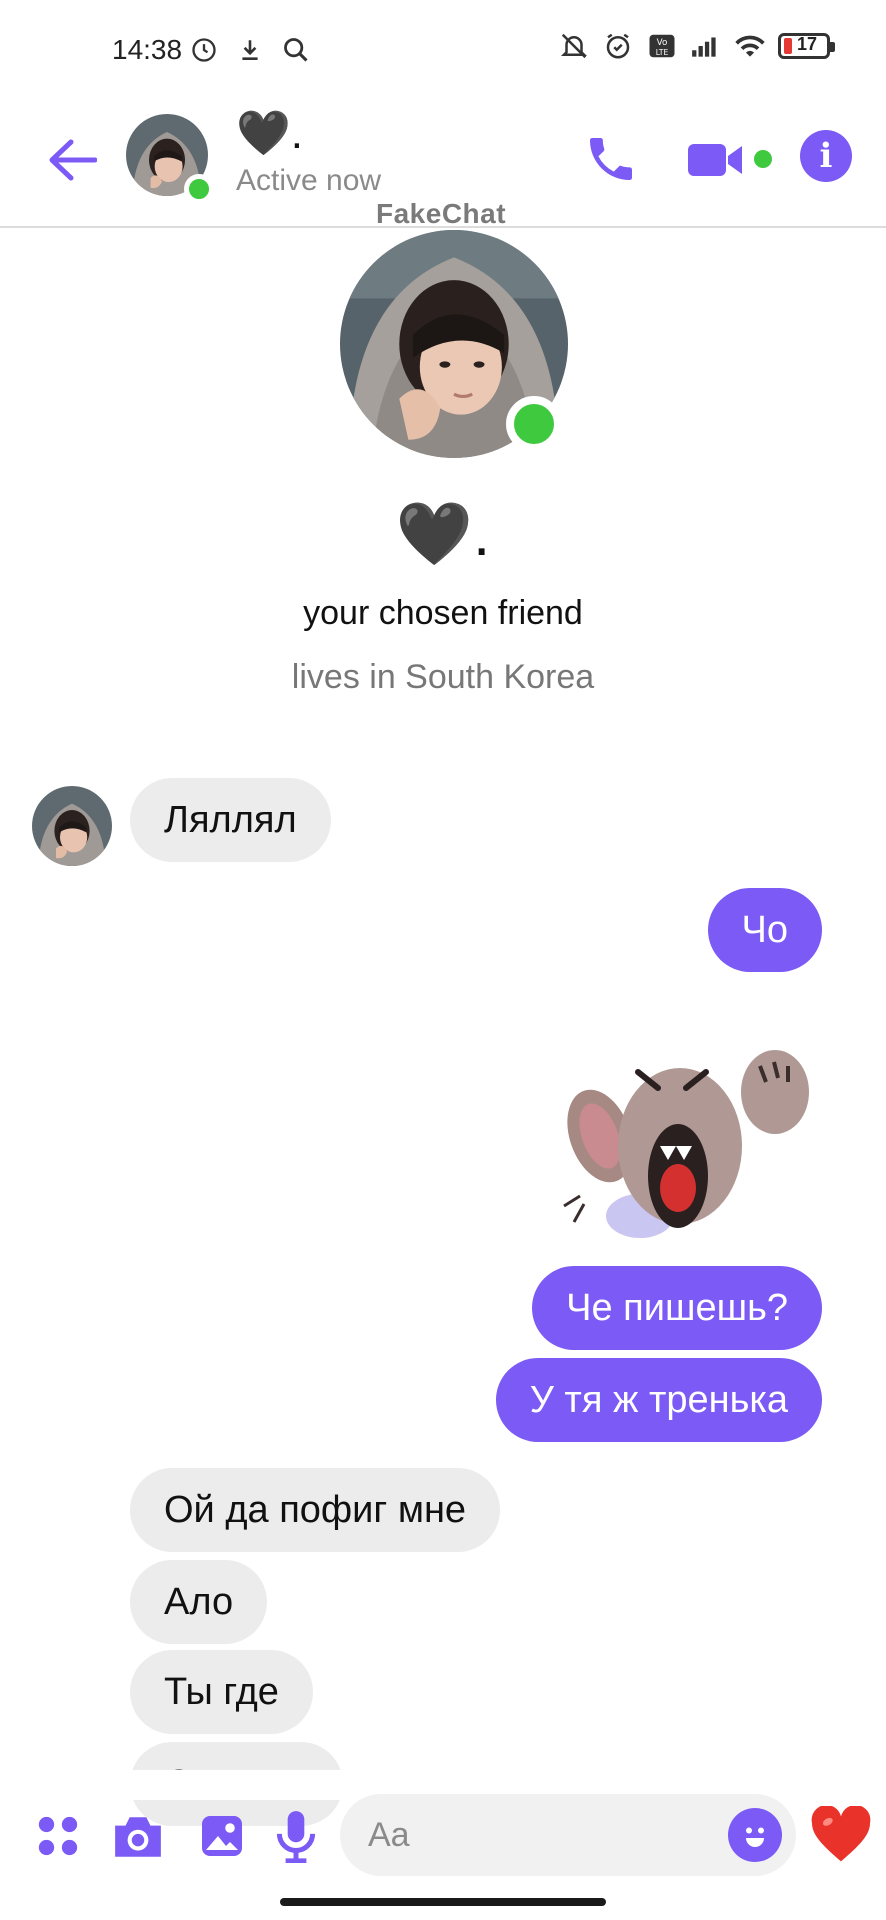  I want to click on camera-icon, so click(138, 1837).